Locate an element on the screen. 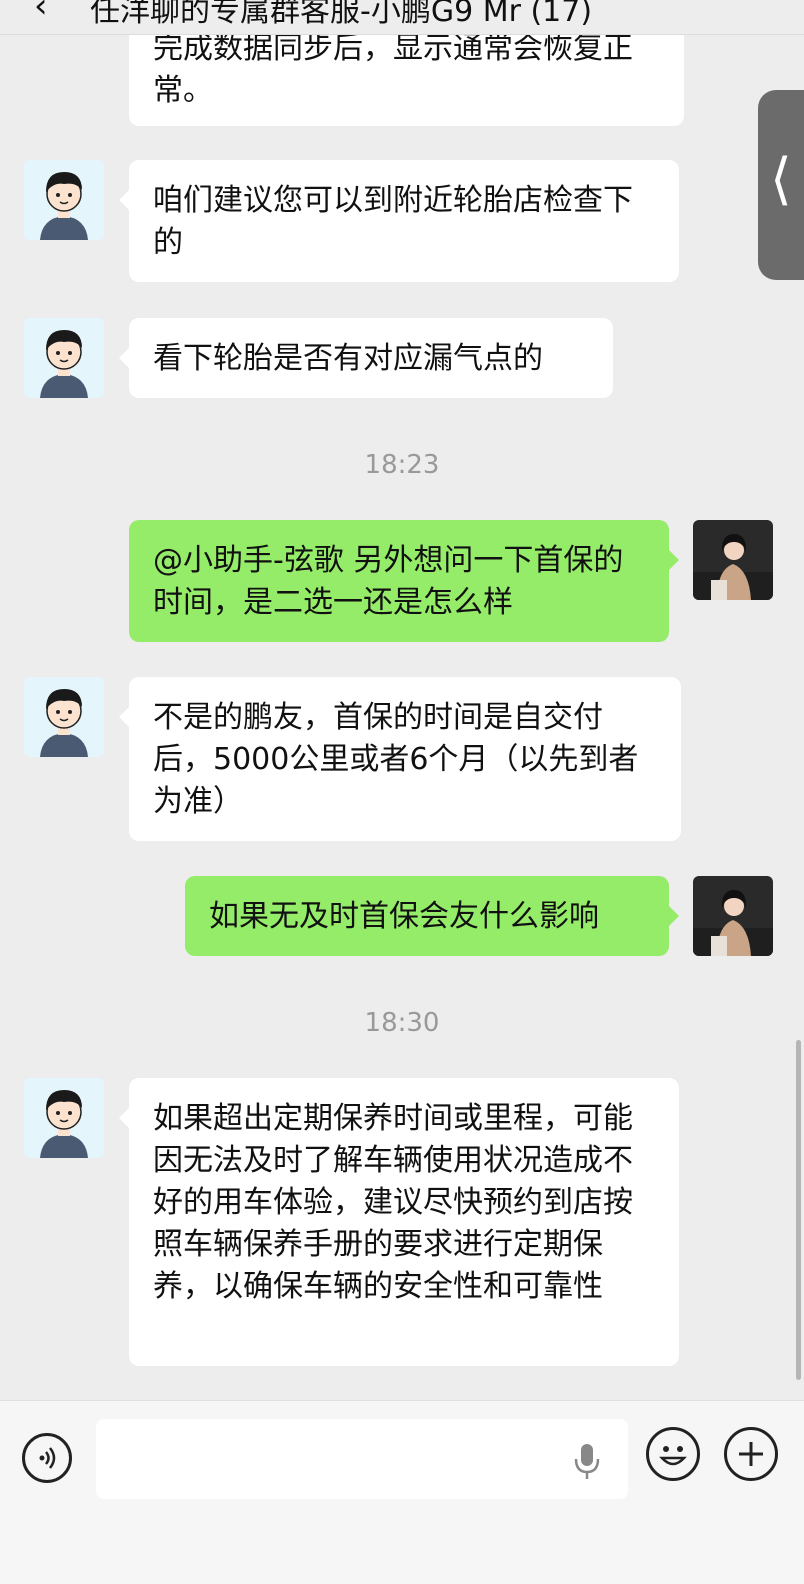 This screenshot has width=804, height=1584. microphone-icon is located at coordinates (587, 1461).